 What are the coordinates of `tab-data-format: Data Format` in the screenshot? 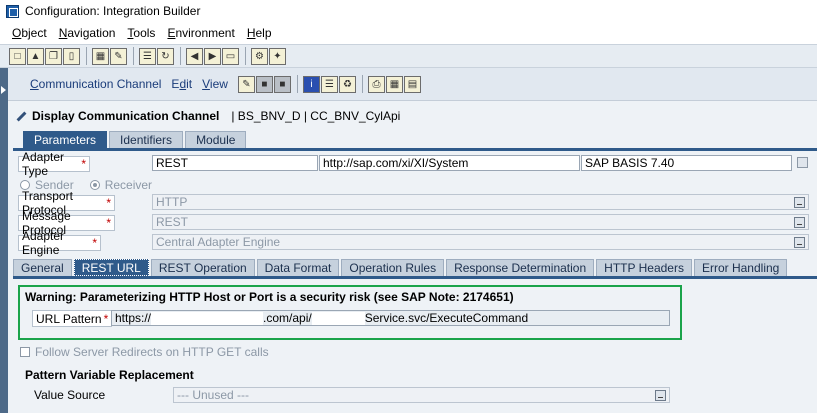 It's located at (298, 267).